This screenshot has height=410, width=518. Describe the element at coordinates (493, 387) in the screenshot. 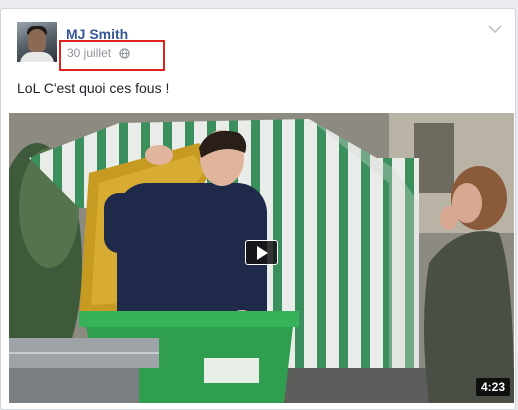

I see `video-duration: 4:23` at that location.